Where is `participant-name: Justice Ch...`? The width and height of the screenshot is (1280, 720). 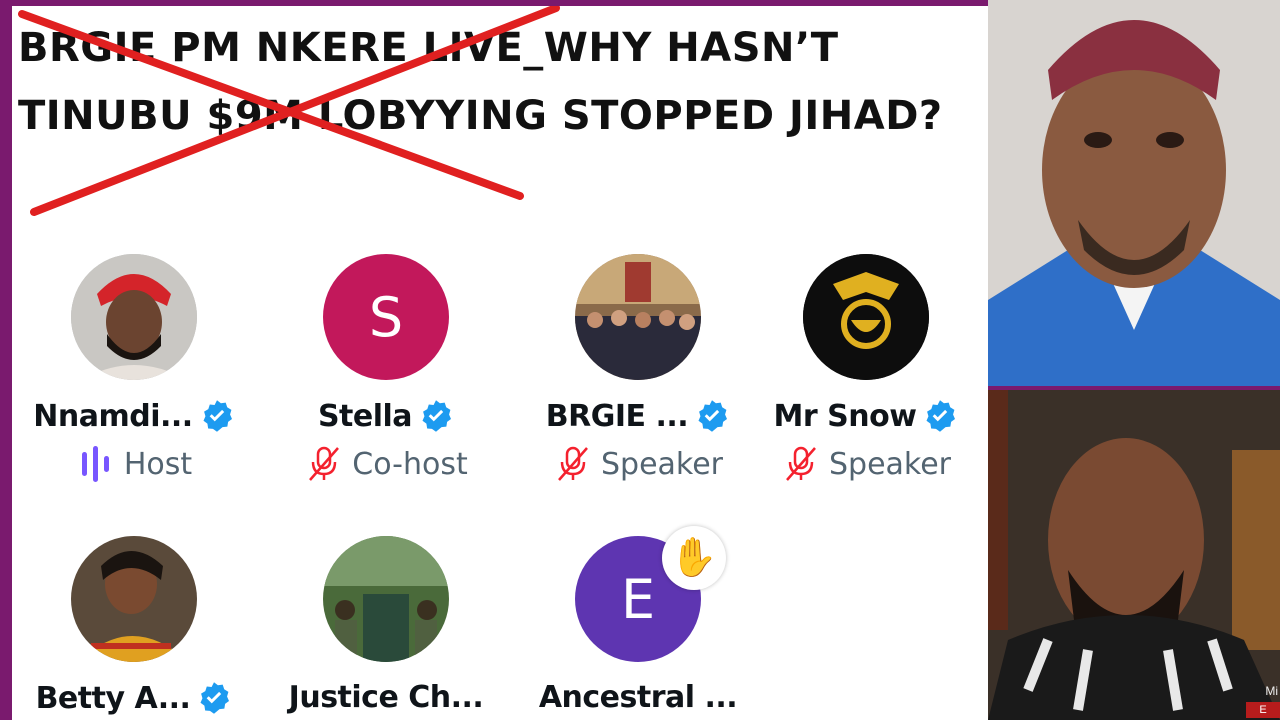 participant-name: Justice Ch... is located at coordinates (386, 697).